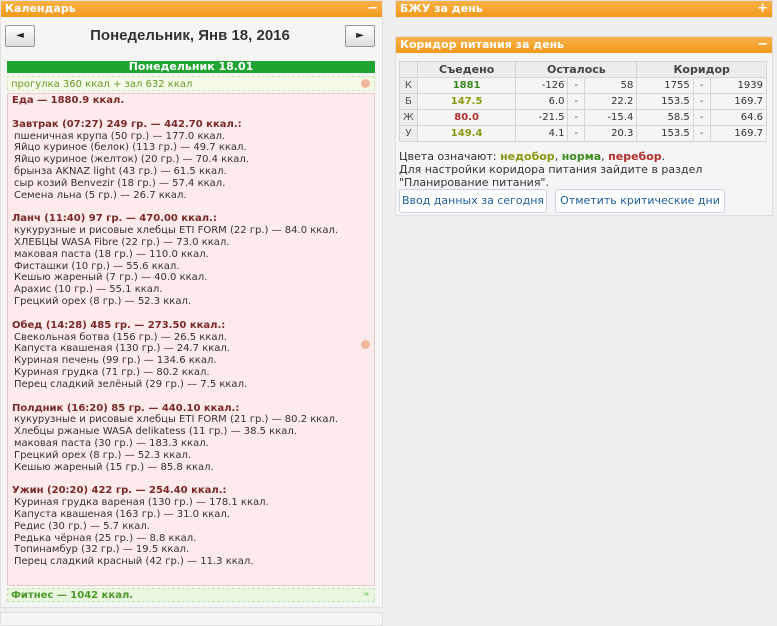 The image size is (777, 626). Describe the element at coordinates (635, 156) in the screenshot. I see `legend-over: перебор` at that location.